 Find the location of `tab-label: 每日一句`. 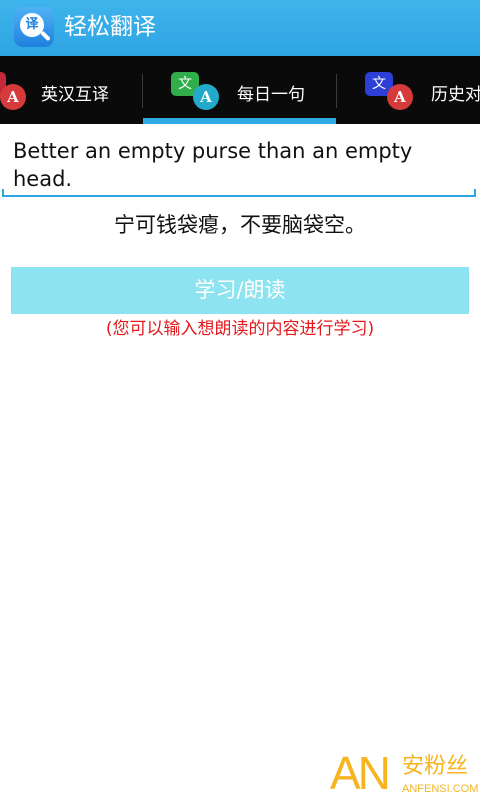

tab-label: 每日一句 is located at coordinates (271, 95).